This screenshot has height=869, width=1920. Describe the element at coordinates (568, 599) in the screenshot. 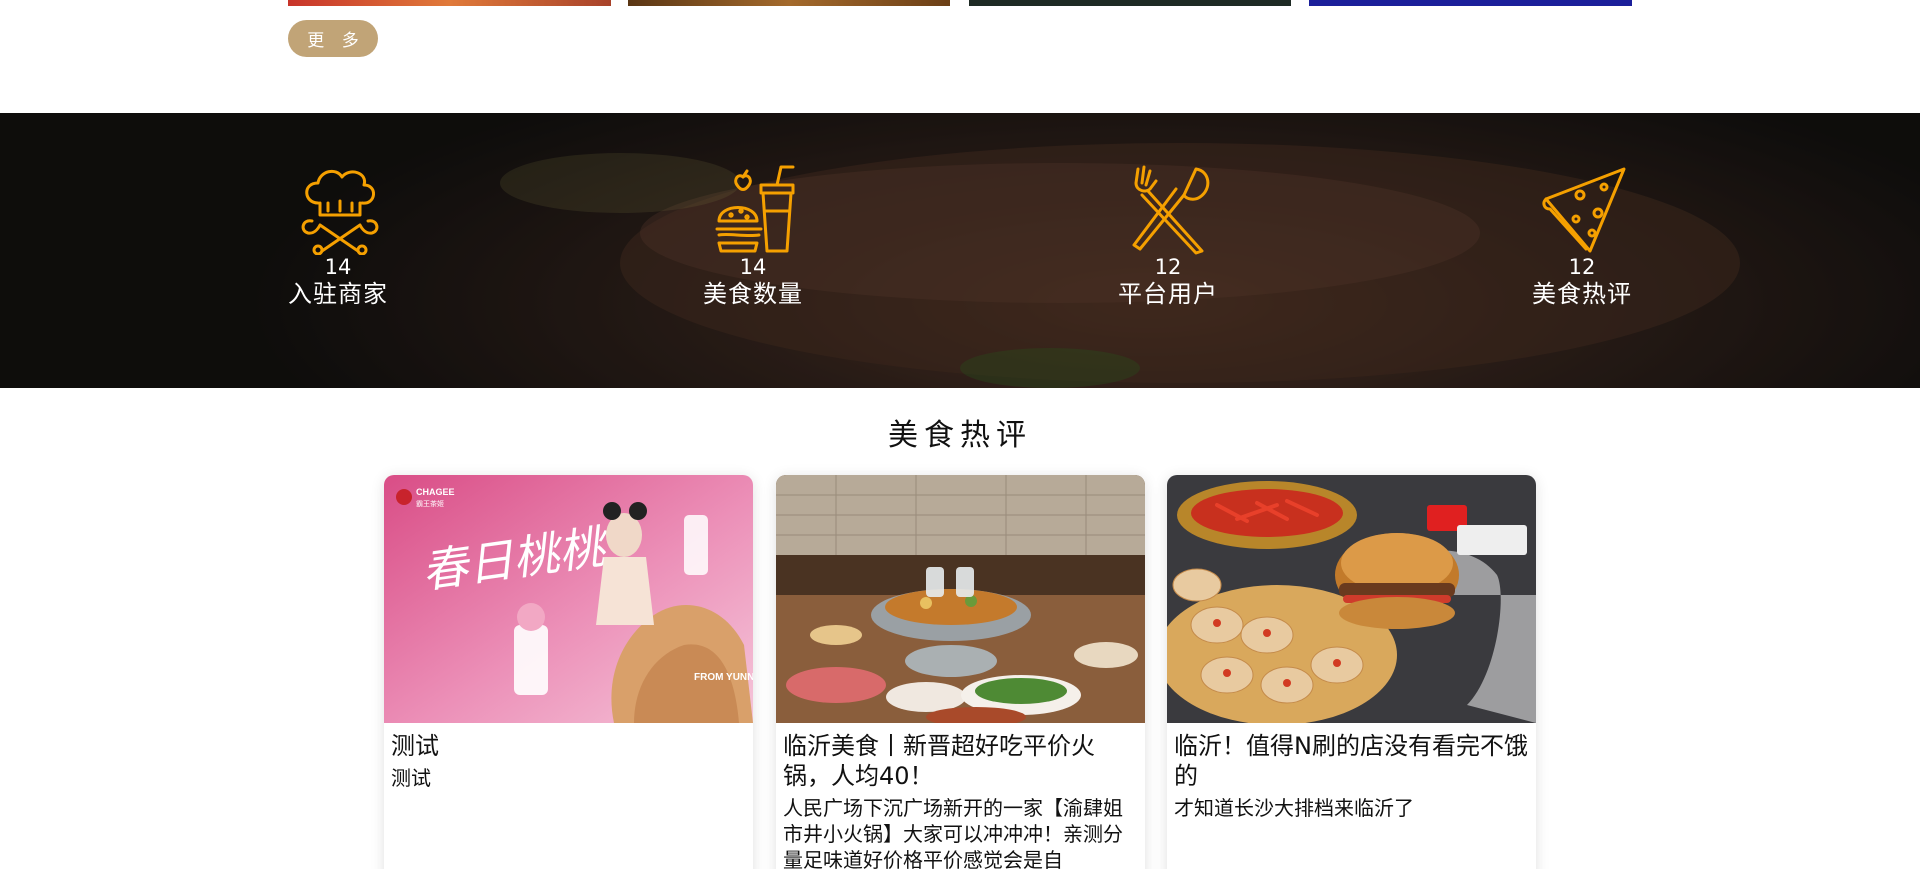

I see `review-image: CHAGEE 霸王茶姬 春日桃桃 FROM YUNNAN SINCE 2017` at that location.